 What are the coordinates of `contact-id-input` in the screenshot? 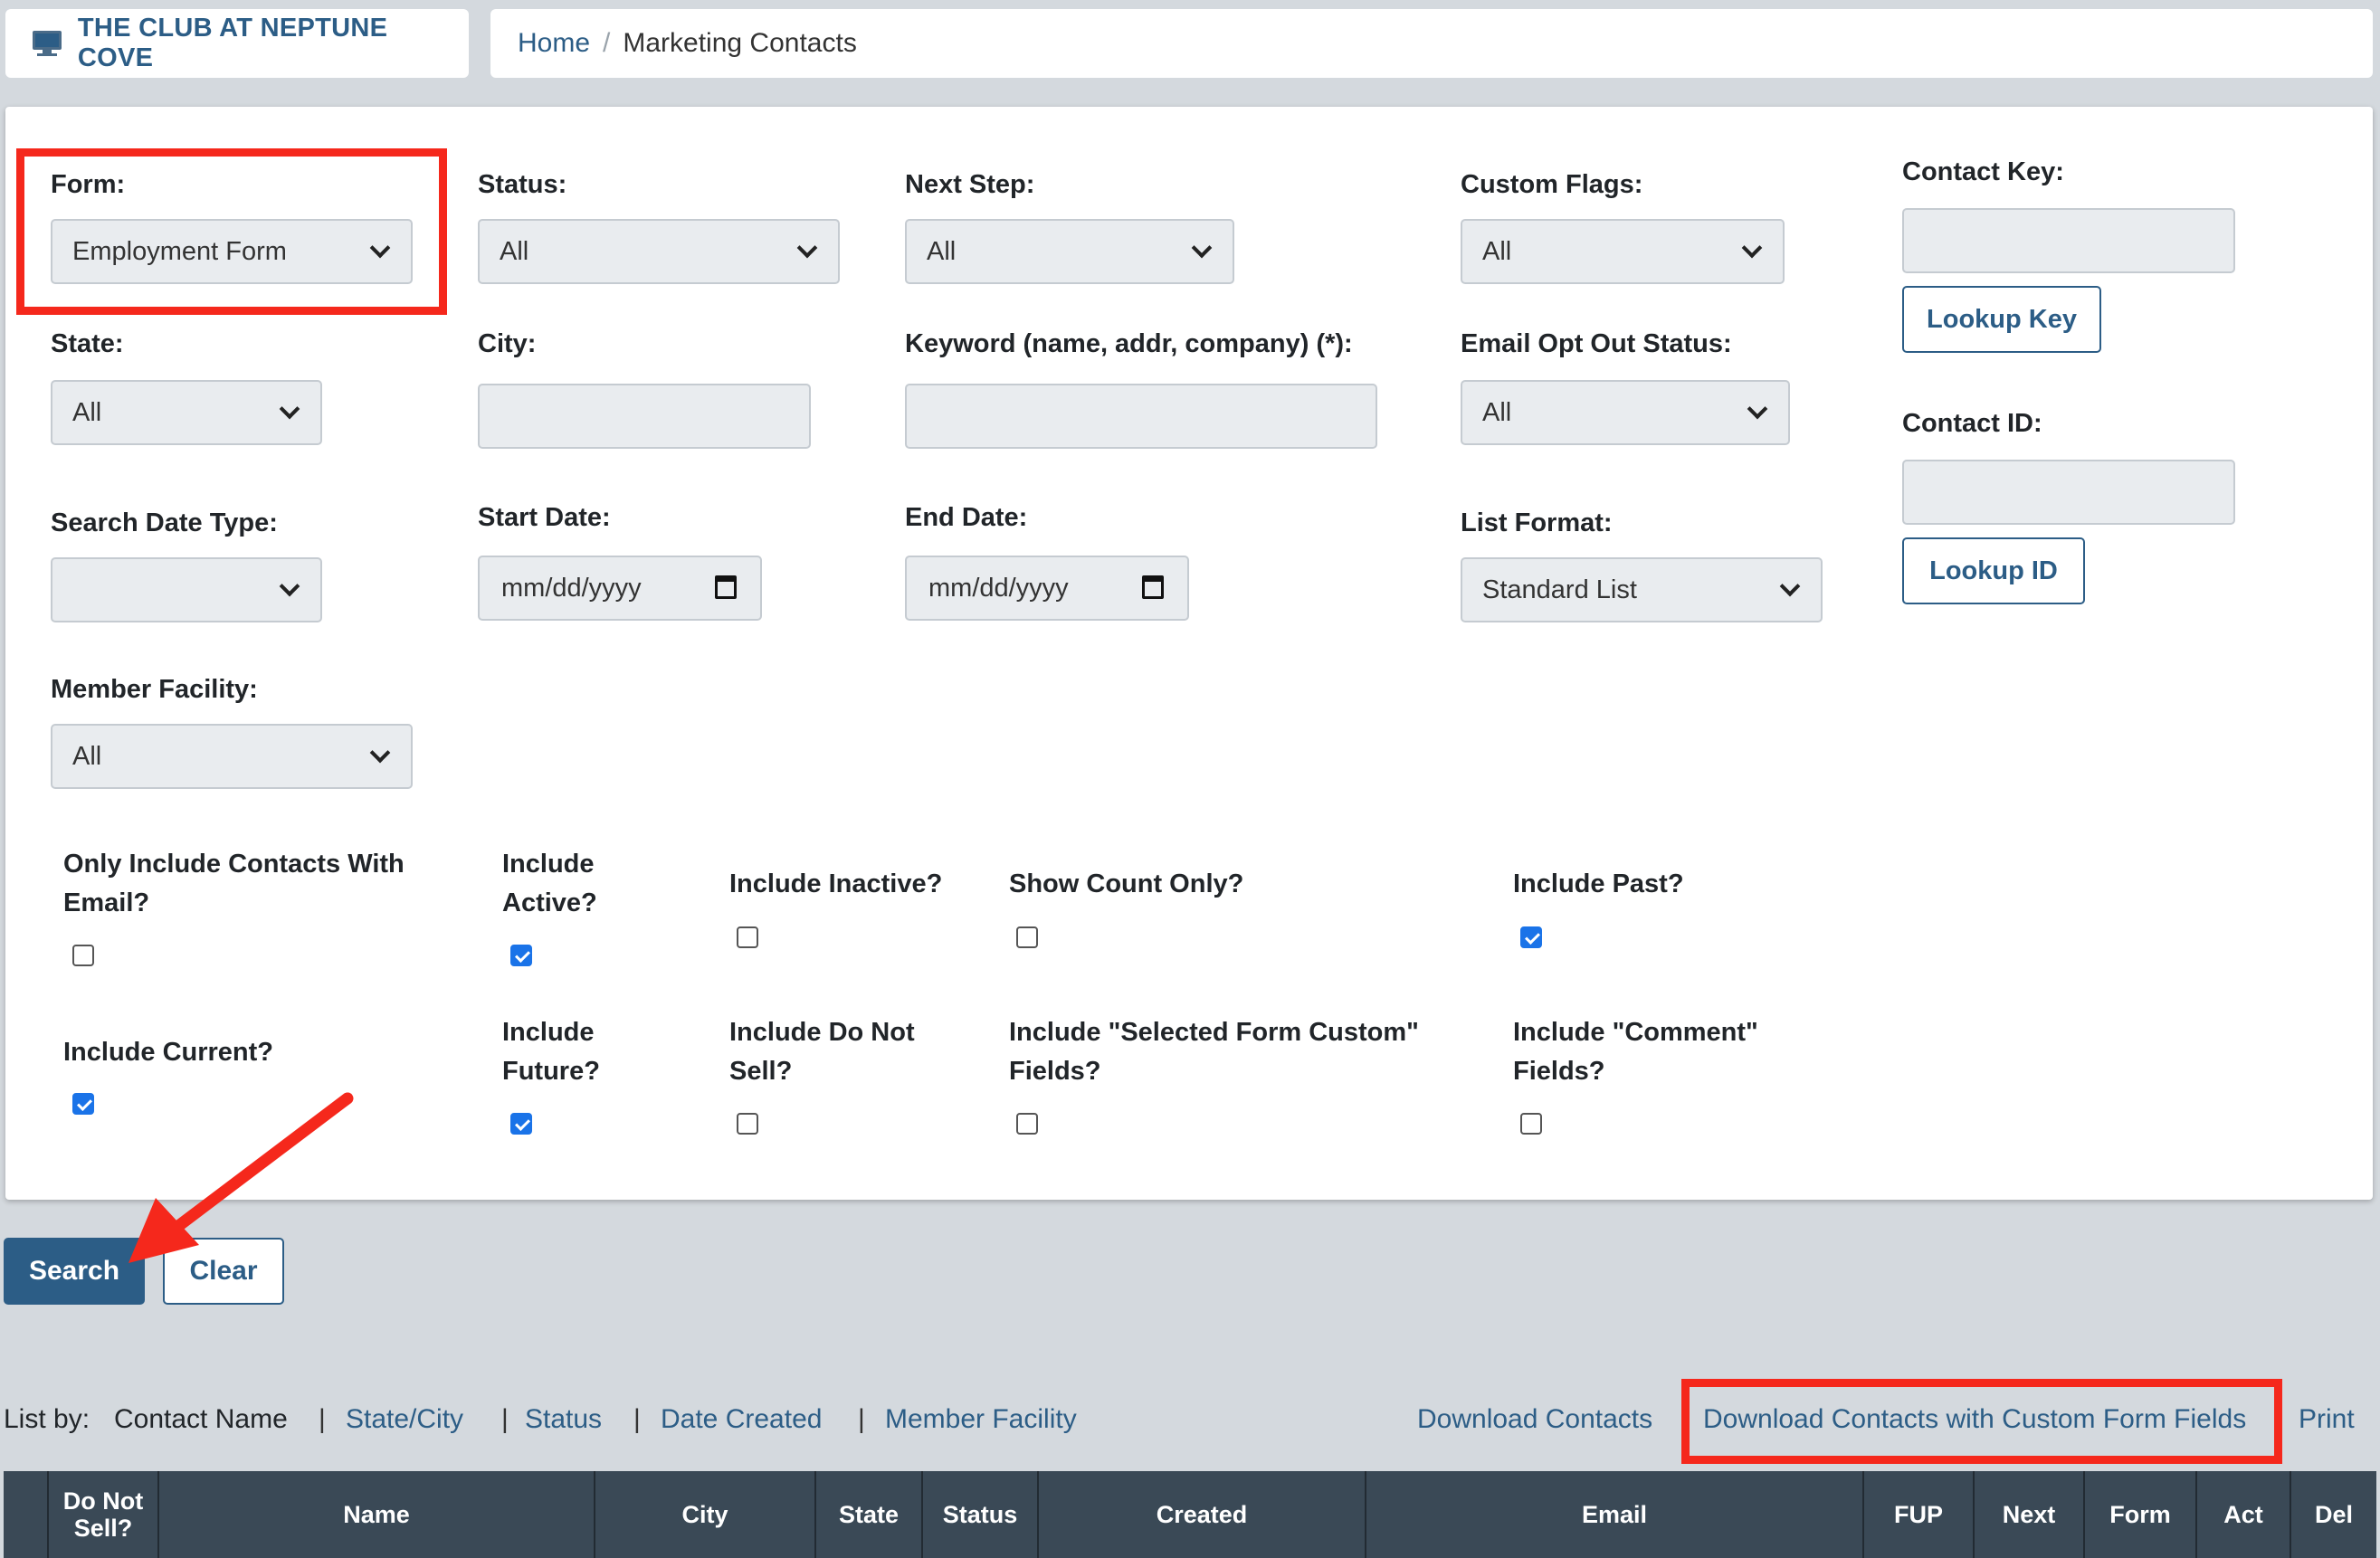 It's located at (2068, 492).